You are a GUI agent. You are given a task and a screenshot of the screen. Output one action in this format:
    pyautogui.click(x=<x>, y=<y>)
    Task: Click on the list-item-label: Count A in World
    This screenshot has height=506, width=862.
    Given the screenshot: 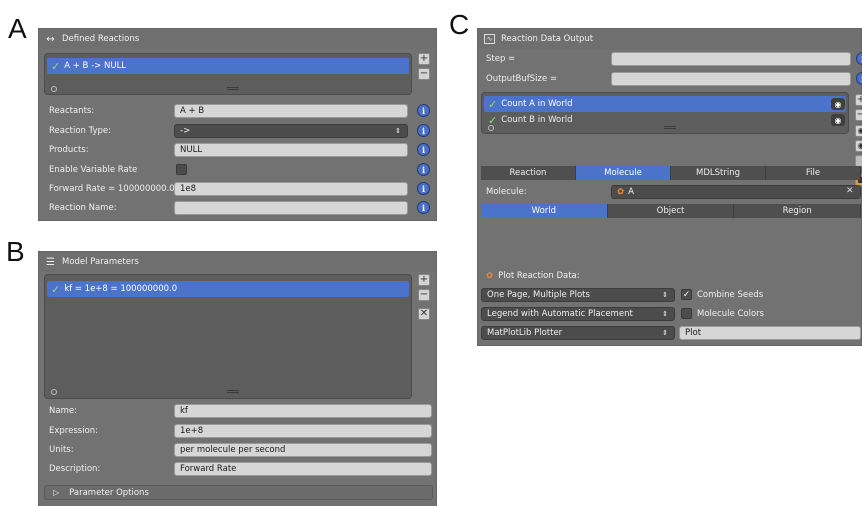 What is the action you would take?
    pyautogui.click(x=537, y=104)
    